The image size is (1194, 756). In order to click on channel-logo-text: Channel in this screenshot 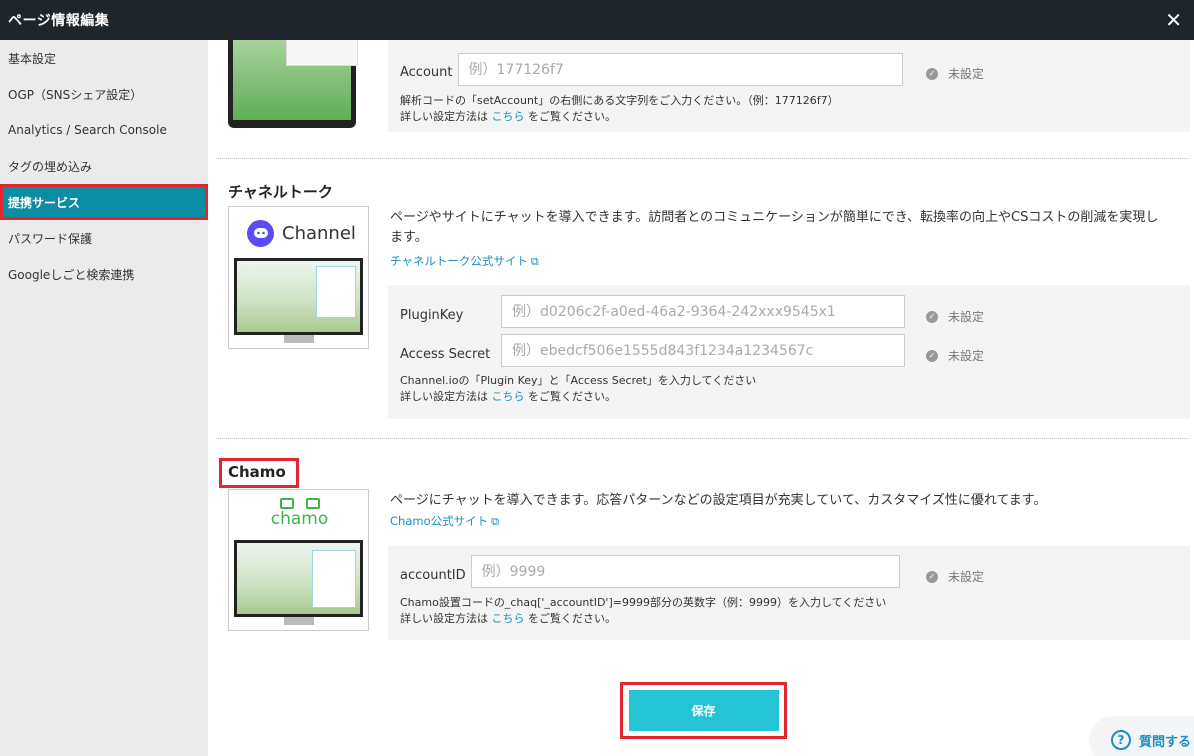, I will do `click(319, 233)`.